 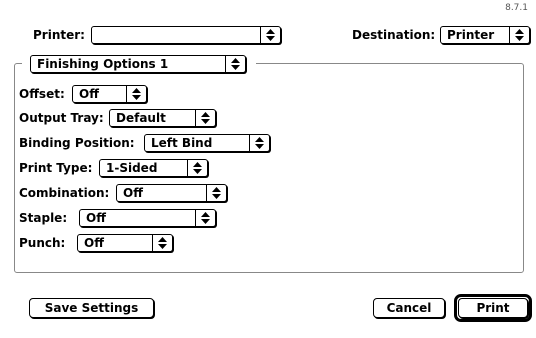 What do you see at coordinates (61, 118) in the screenshot?
I see `output-tray-label: Output Tray:` at bounding box center [61, 118].